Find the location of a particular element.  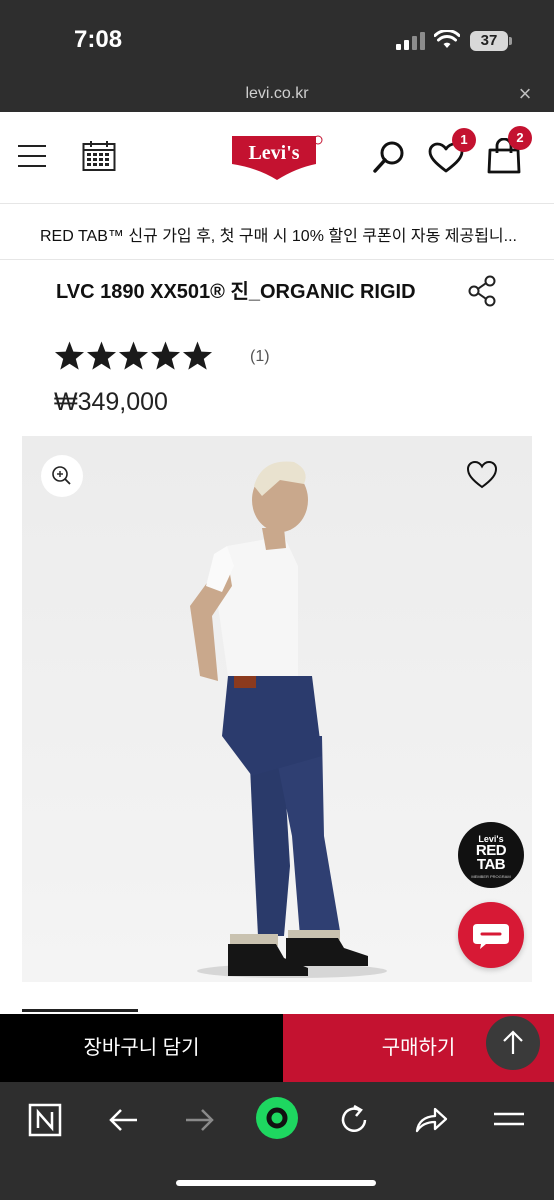

rating-stars is located at coordinates (133, 358).